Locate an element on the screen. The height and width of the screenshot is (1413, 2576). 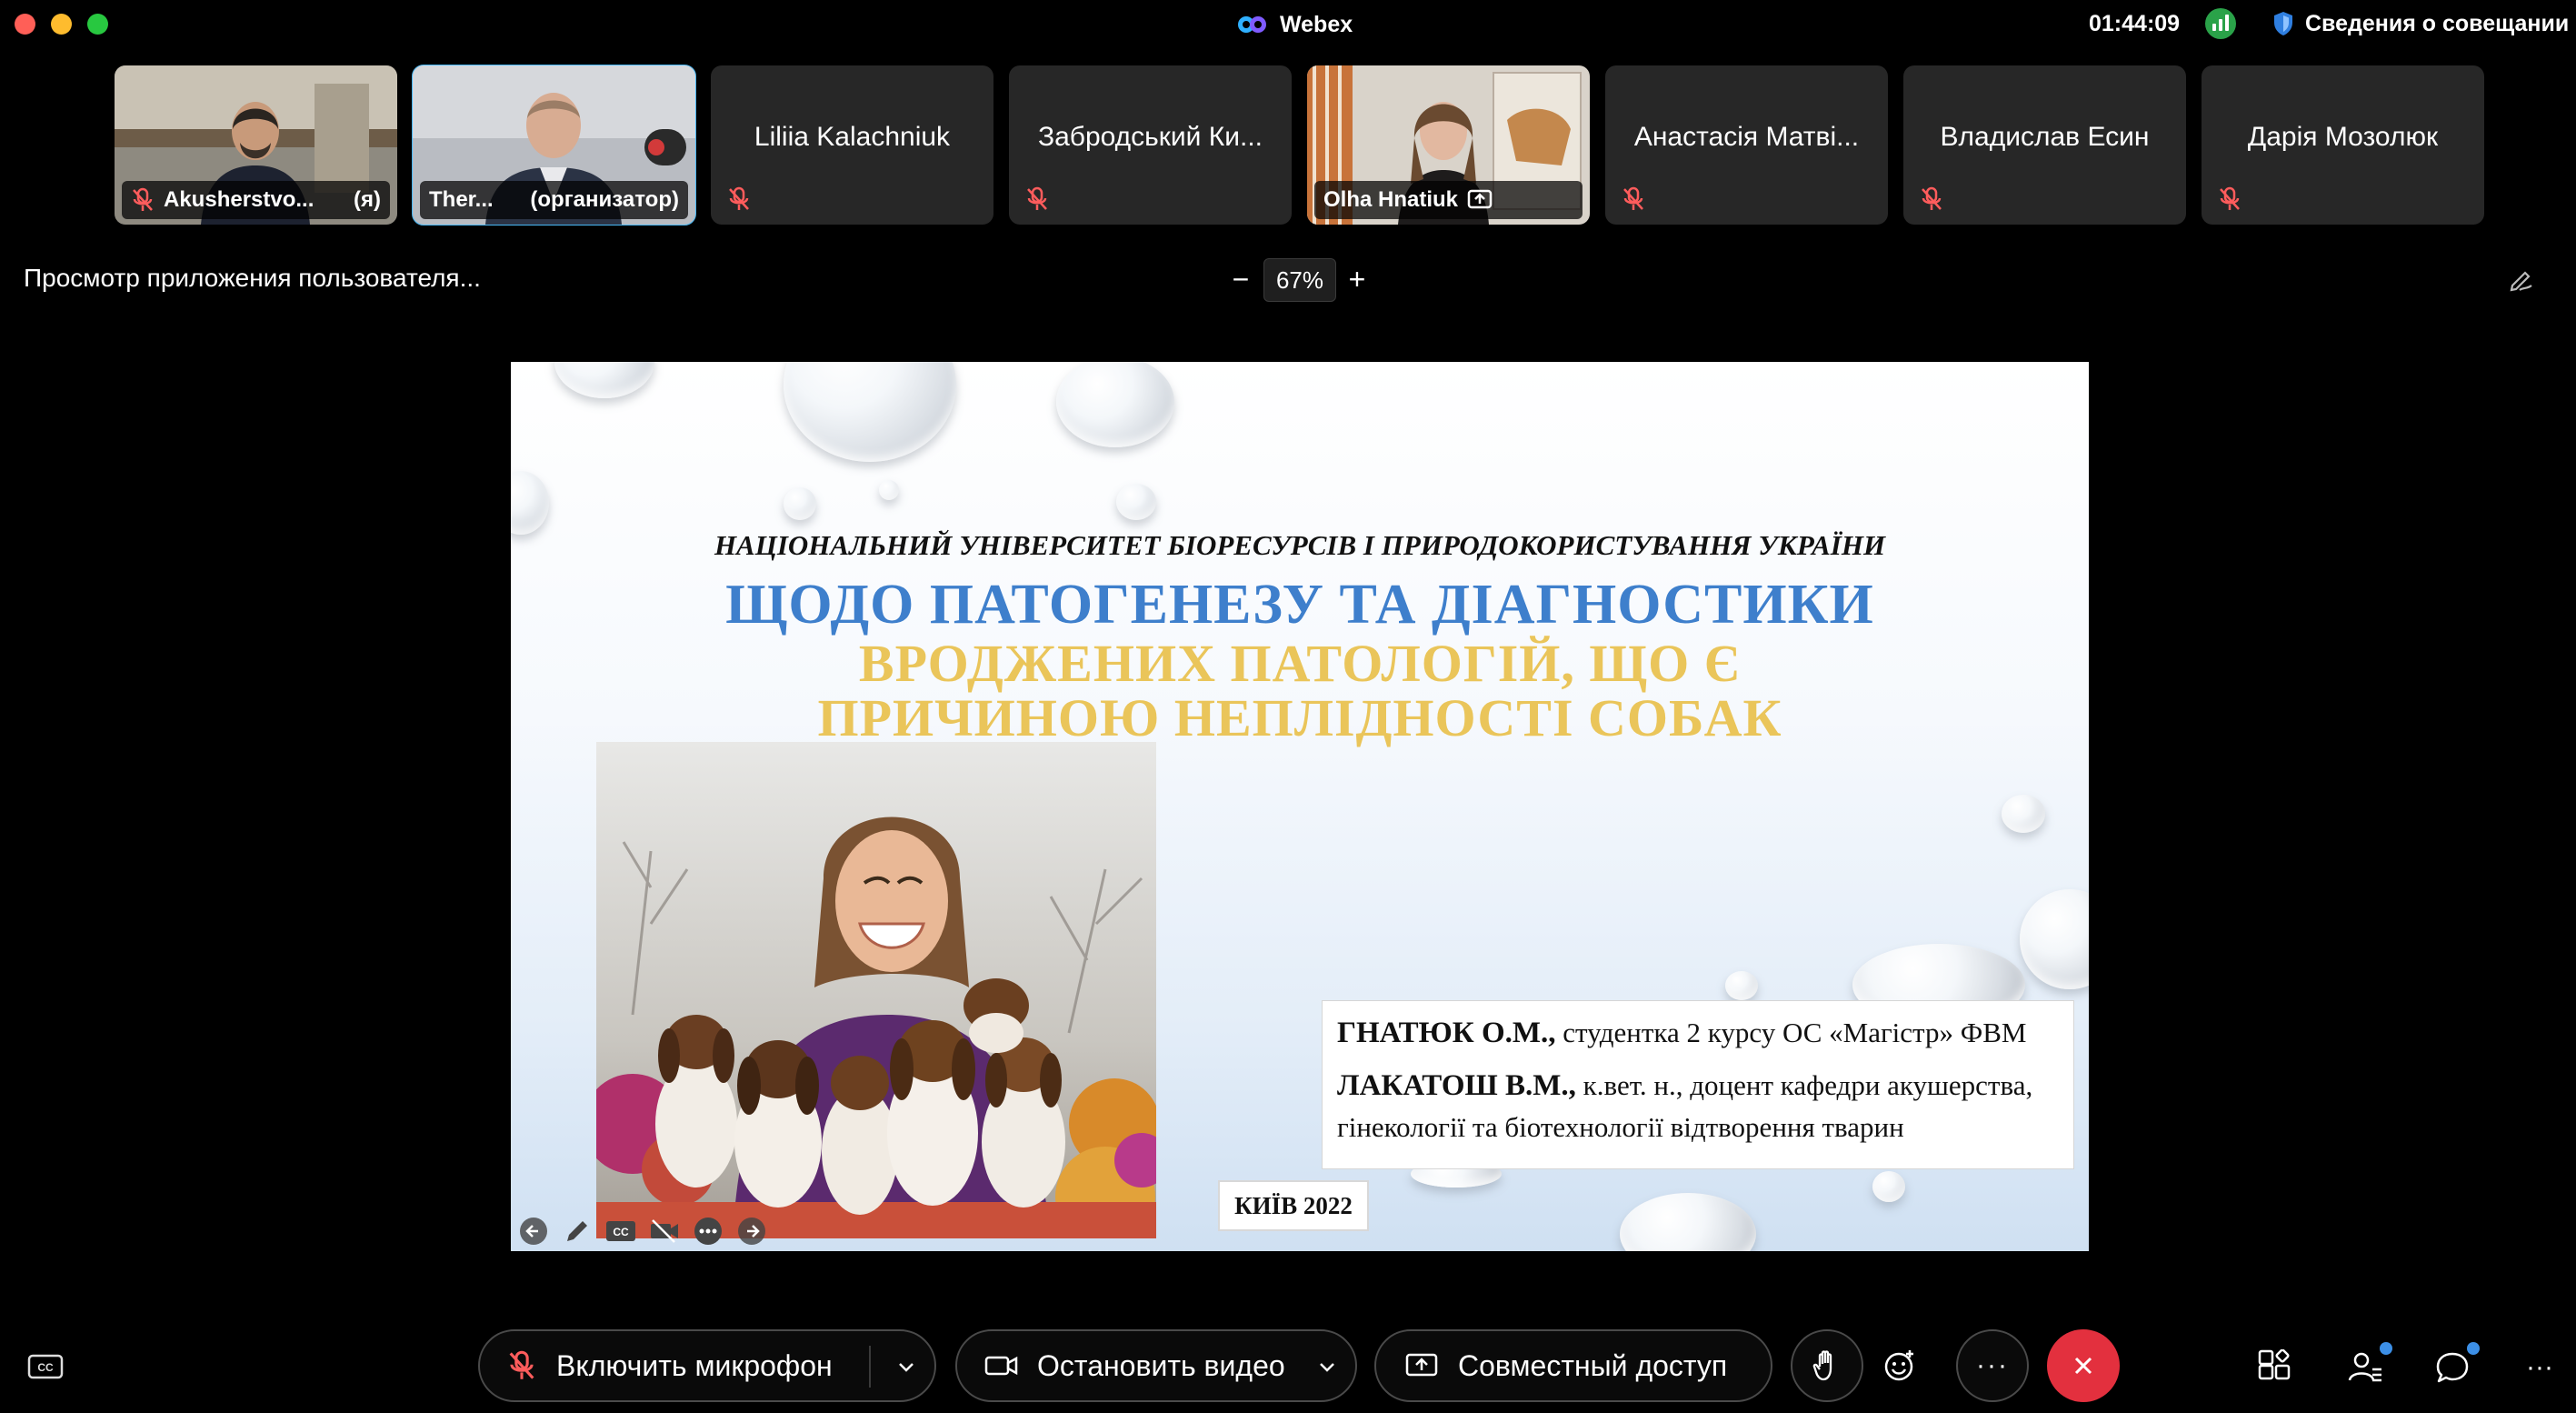
author1-name: ГНАТЮК О.М., is located at coordinates (1447, 1033).